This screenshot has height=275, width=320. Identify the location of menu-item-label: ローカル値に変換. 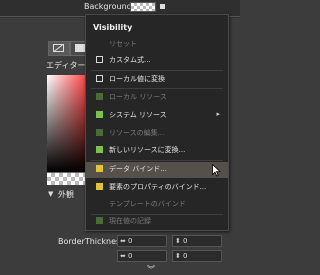
(137, 79).